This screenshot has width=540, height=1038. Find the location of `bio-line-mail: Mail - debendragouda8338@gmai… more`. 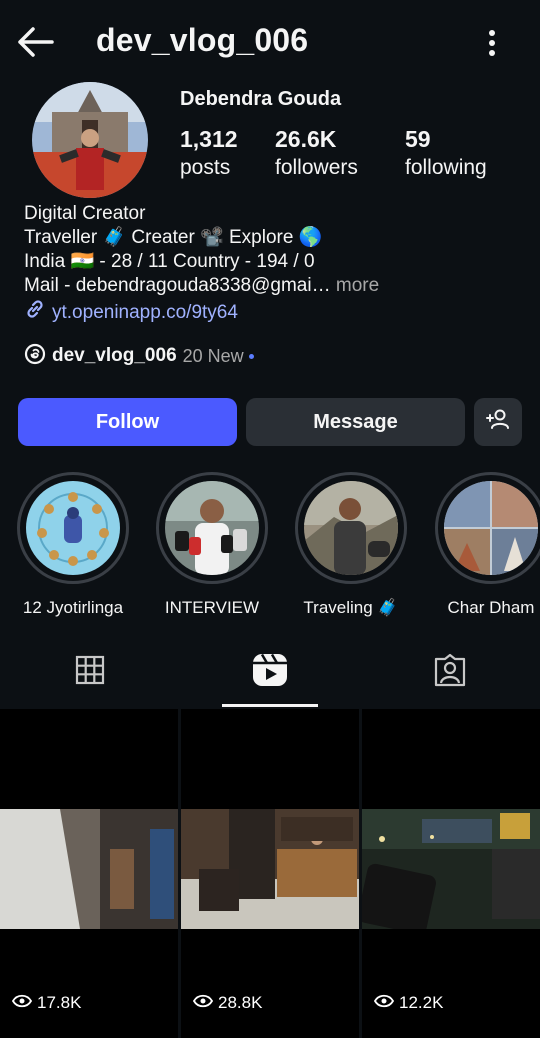

bio-line-mail: Mail - debendragouda8338@gmai… more is located at coordinates (201, 286).